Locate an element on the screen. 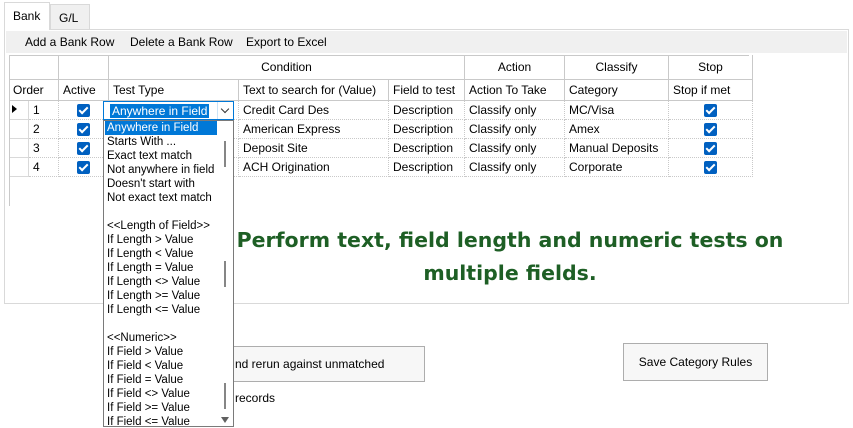  group-header-classify: Classify is located at coordinates (617, 67).